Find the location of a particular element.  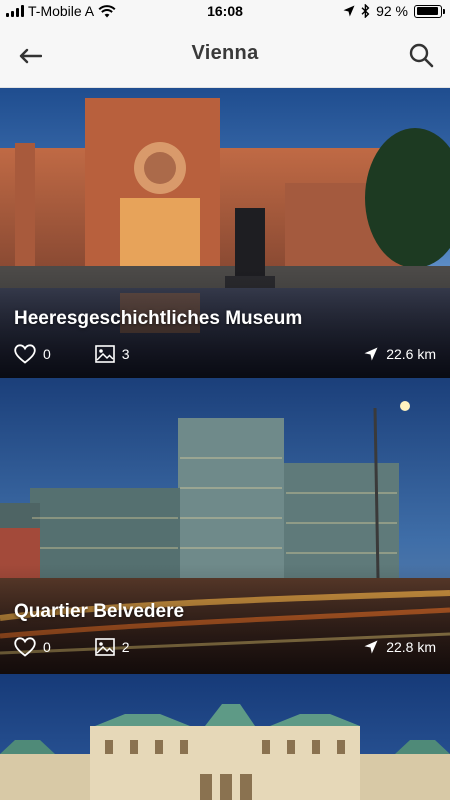

distance: 22.6 km is located at coordinates (400, 354).